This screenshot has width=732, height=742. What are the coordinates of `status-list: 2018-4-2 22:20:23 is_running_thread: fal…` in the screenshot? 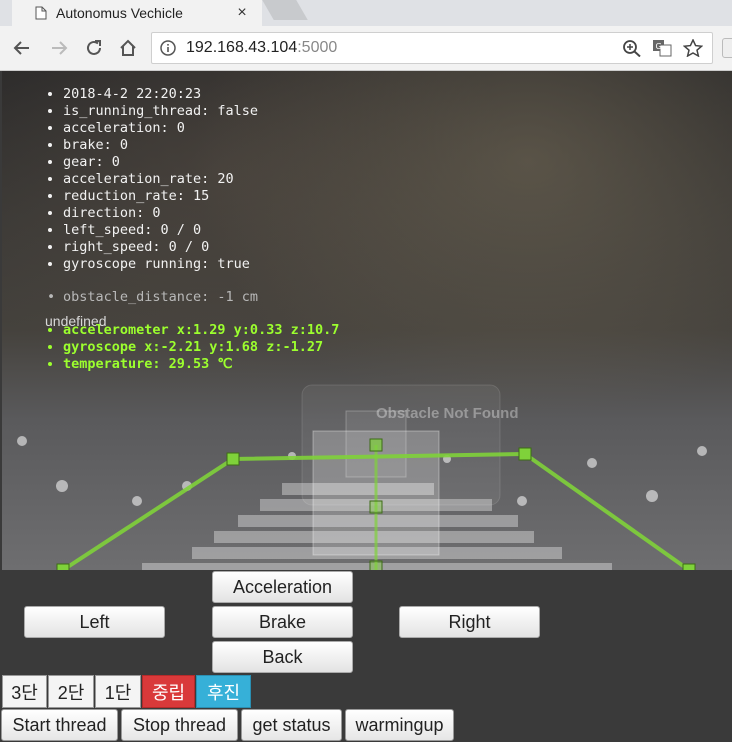 It's located at (152, 179).